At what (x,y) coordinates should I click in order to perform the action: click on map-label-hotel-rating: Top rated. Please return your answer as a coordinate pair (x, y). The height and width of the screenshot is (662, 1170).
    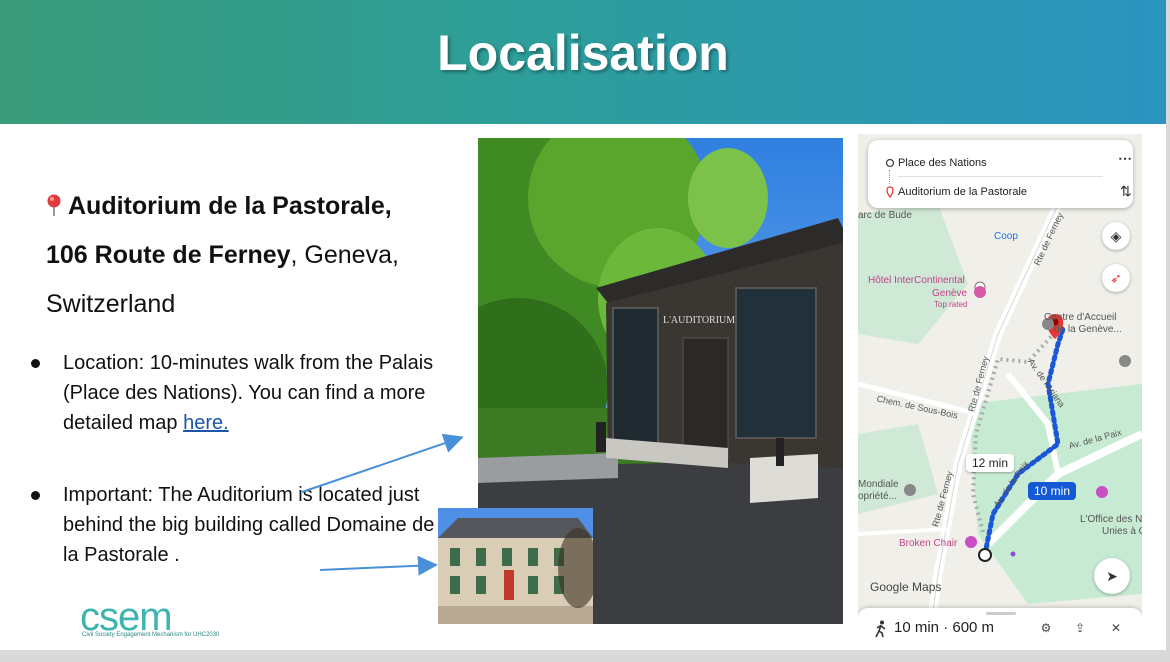
    Looking at the image, I should click on (951, 304).